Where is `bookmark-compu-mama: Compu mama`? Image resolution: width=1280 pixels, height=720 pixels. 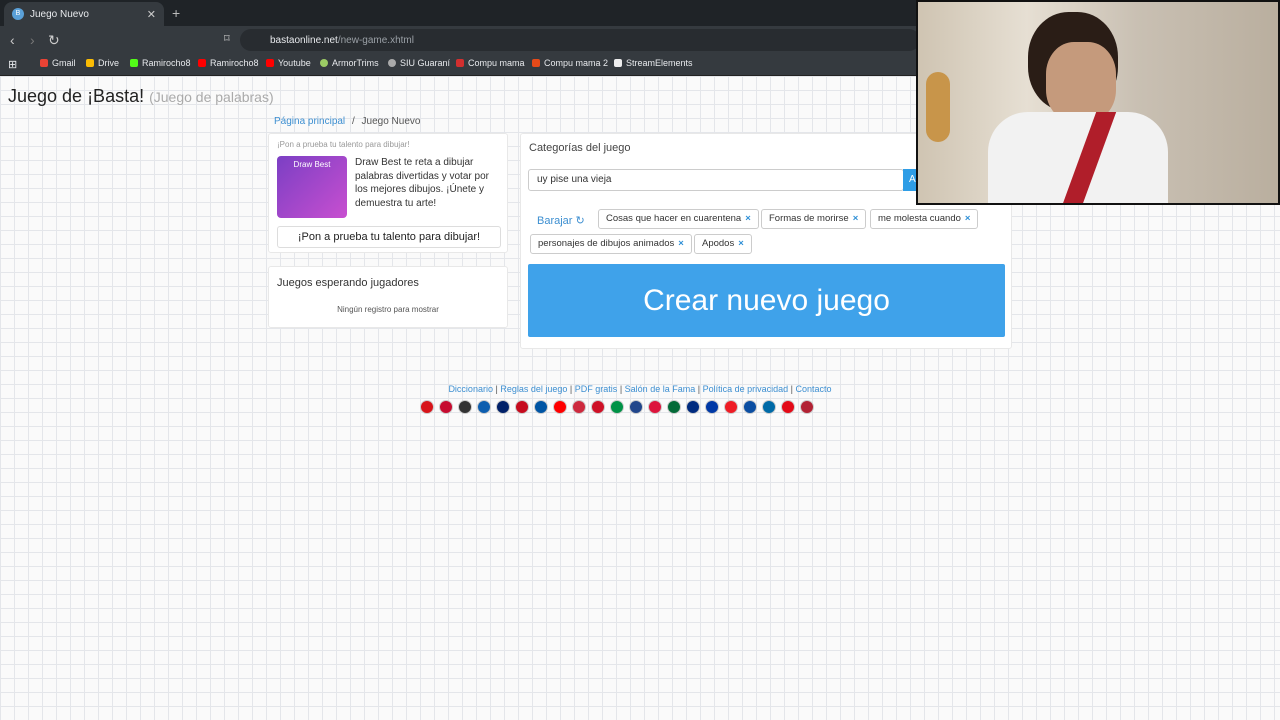
bookmark-compu-mama: Compu mama is located at coordinates (490, 63).